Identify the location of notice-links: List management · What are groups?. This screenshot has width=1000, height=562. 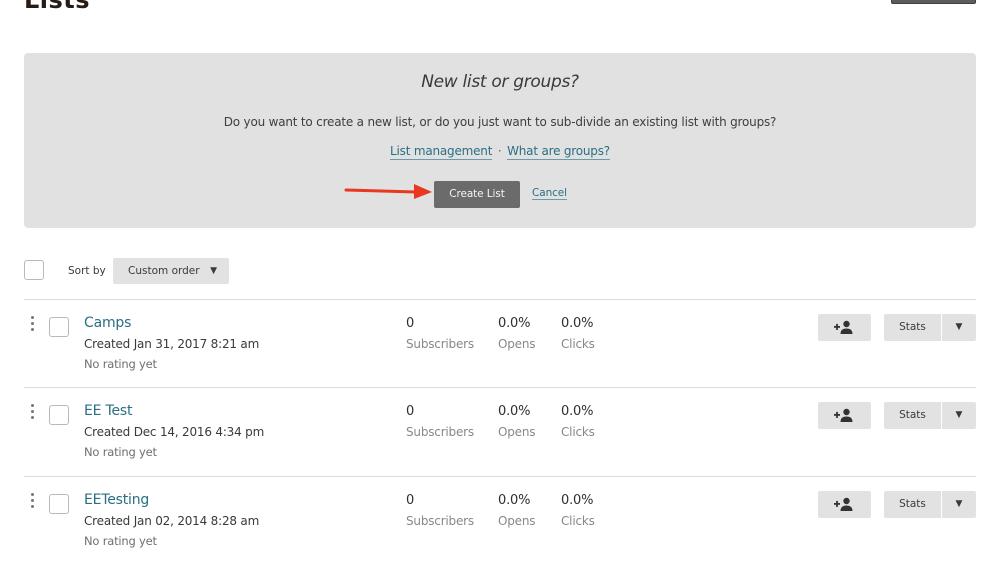
(500, 152).